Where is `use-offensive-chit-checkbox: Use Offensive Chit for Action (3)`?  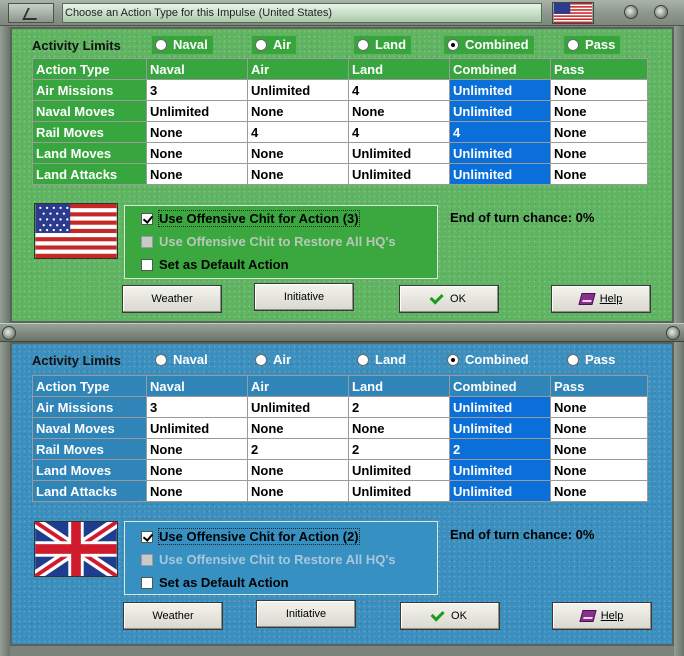 use-offensive-chit-checkbox: Use Offensive Chit for Action (3) is located at coordinates (250, 219).